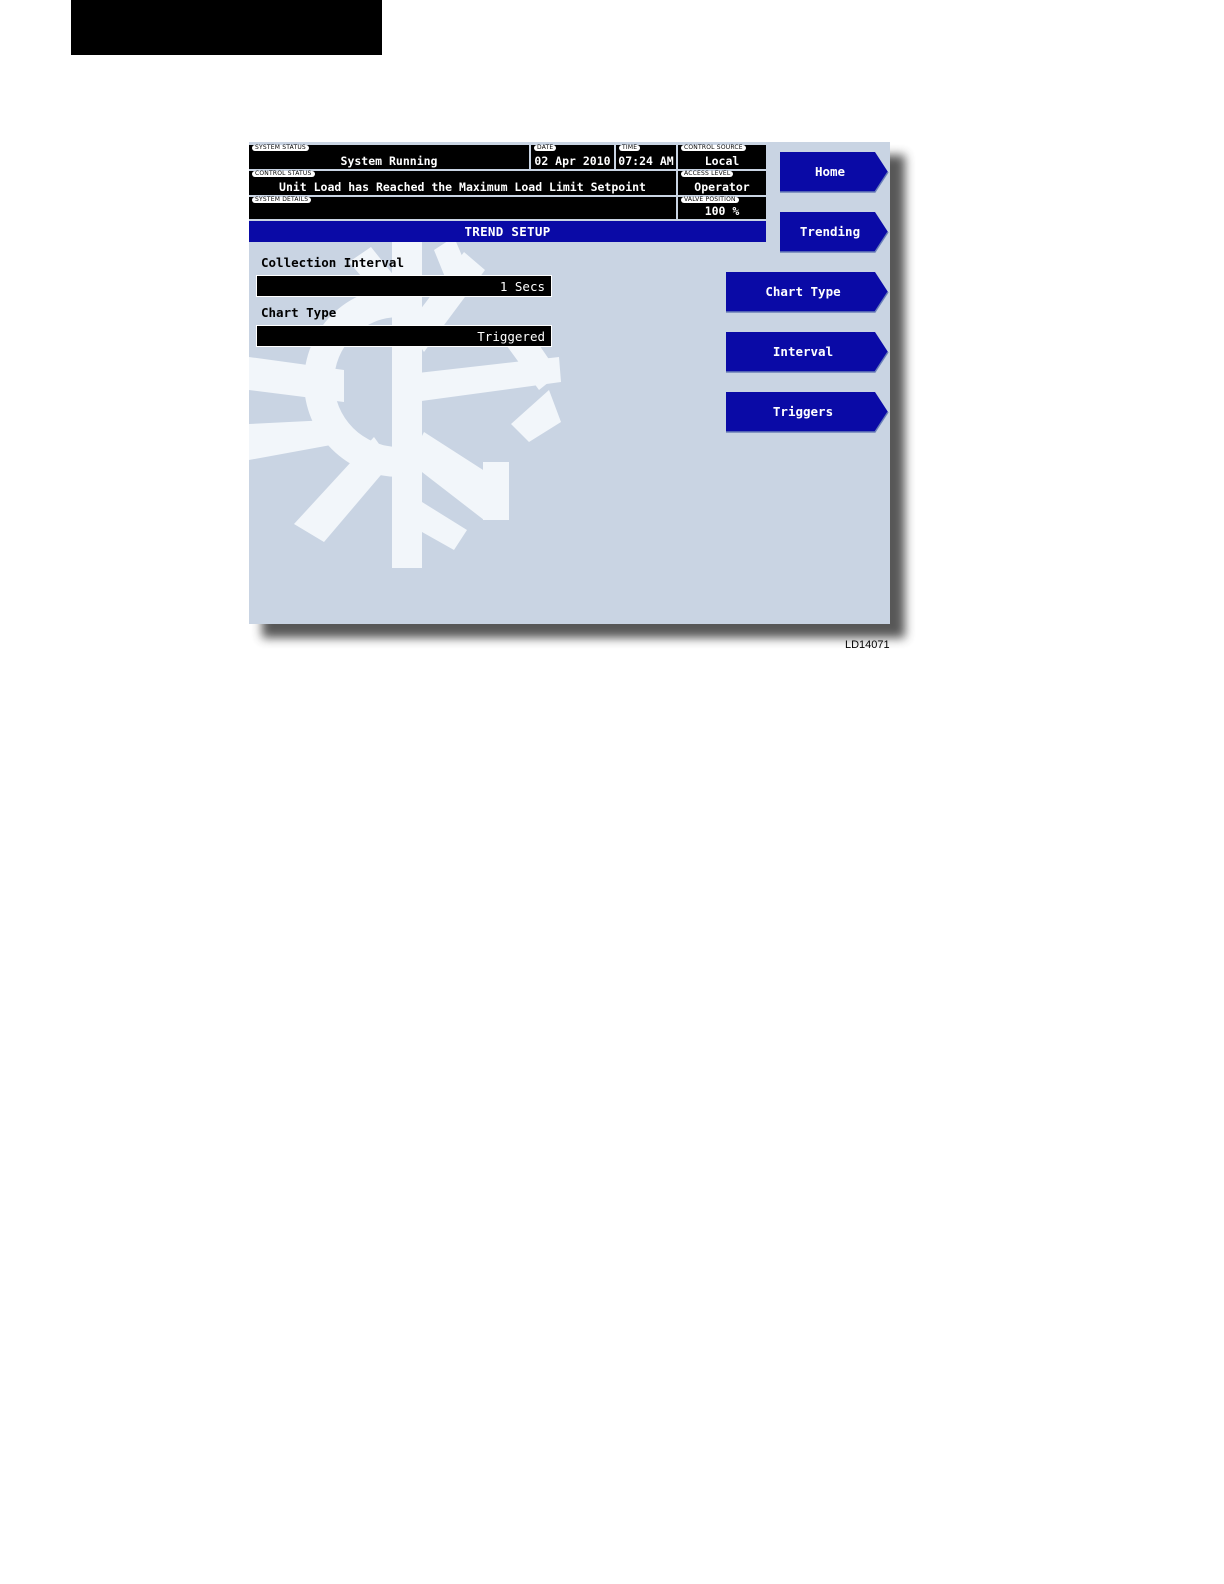  I want to click on chart-type-button-label: Chart Type, so click(803, 291).